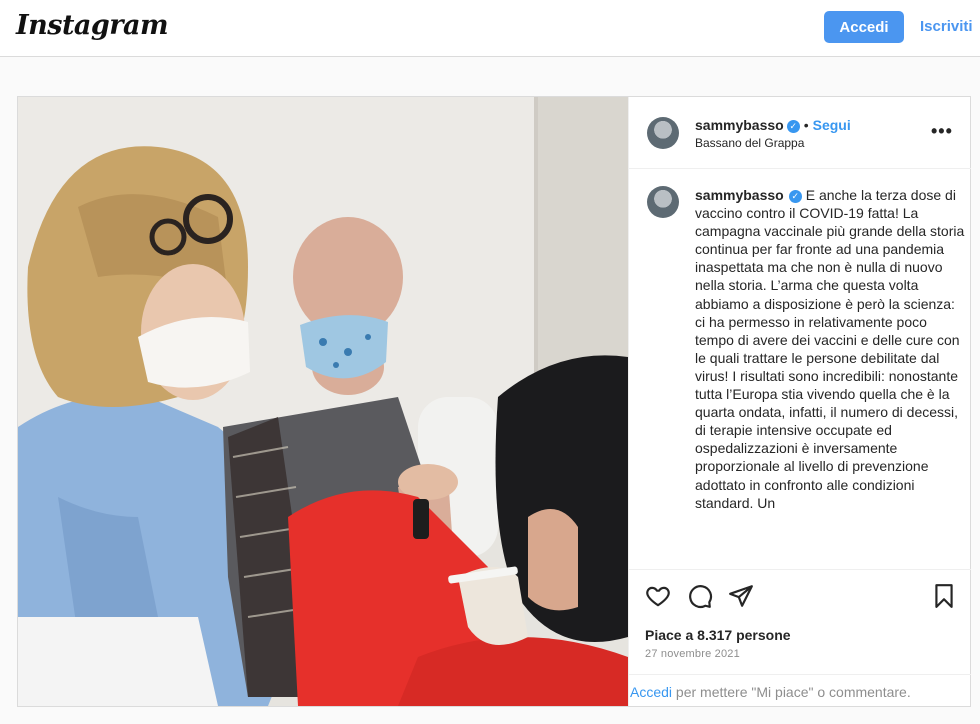 The image size is (980, 724). I want to click on instagram-logo: Instagram, so click(92, 25).